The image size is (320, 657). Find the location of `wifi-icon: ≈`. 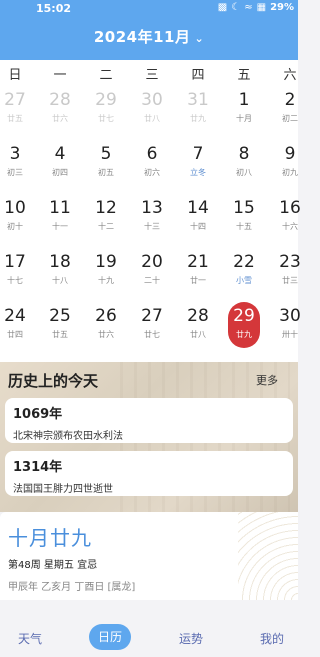

wifi-icon: ≈ is located at coordinates (248, 7).